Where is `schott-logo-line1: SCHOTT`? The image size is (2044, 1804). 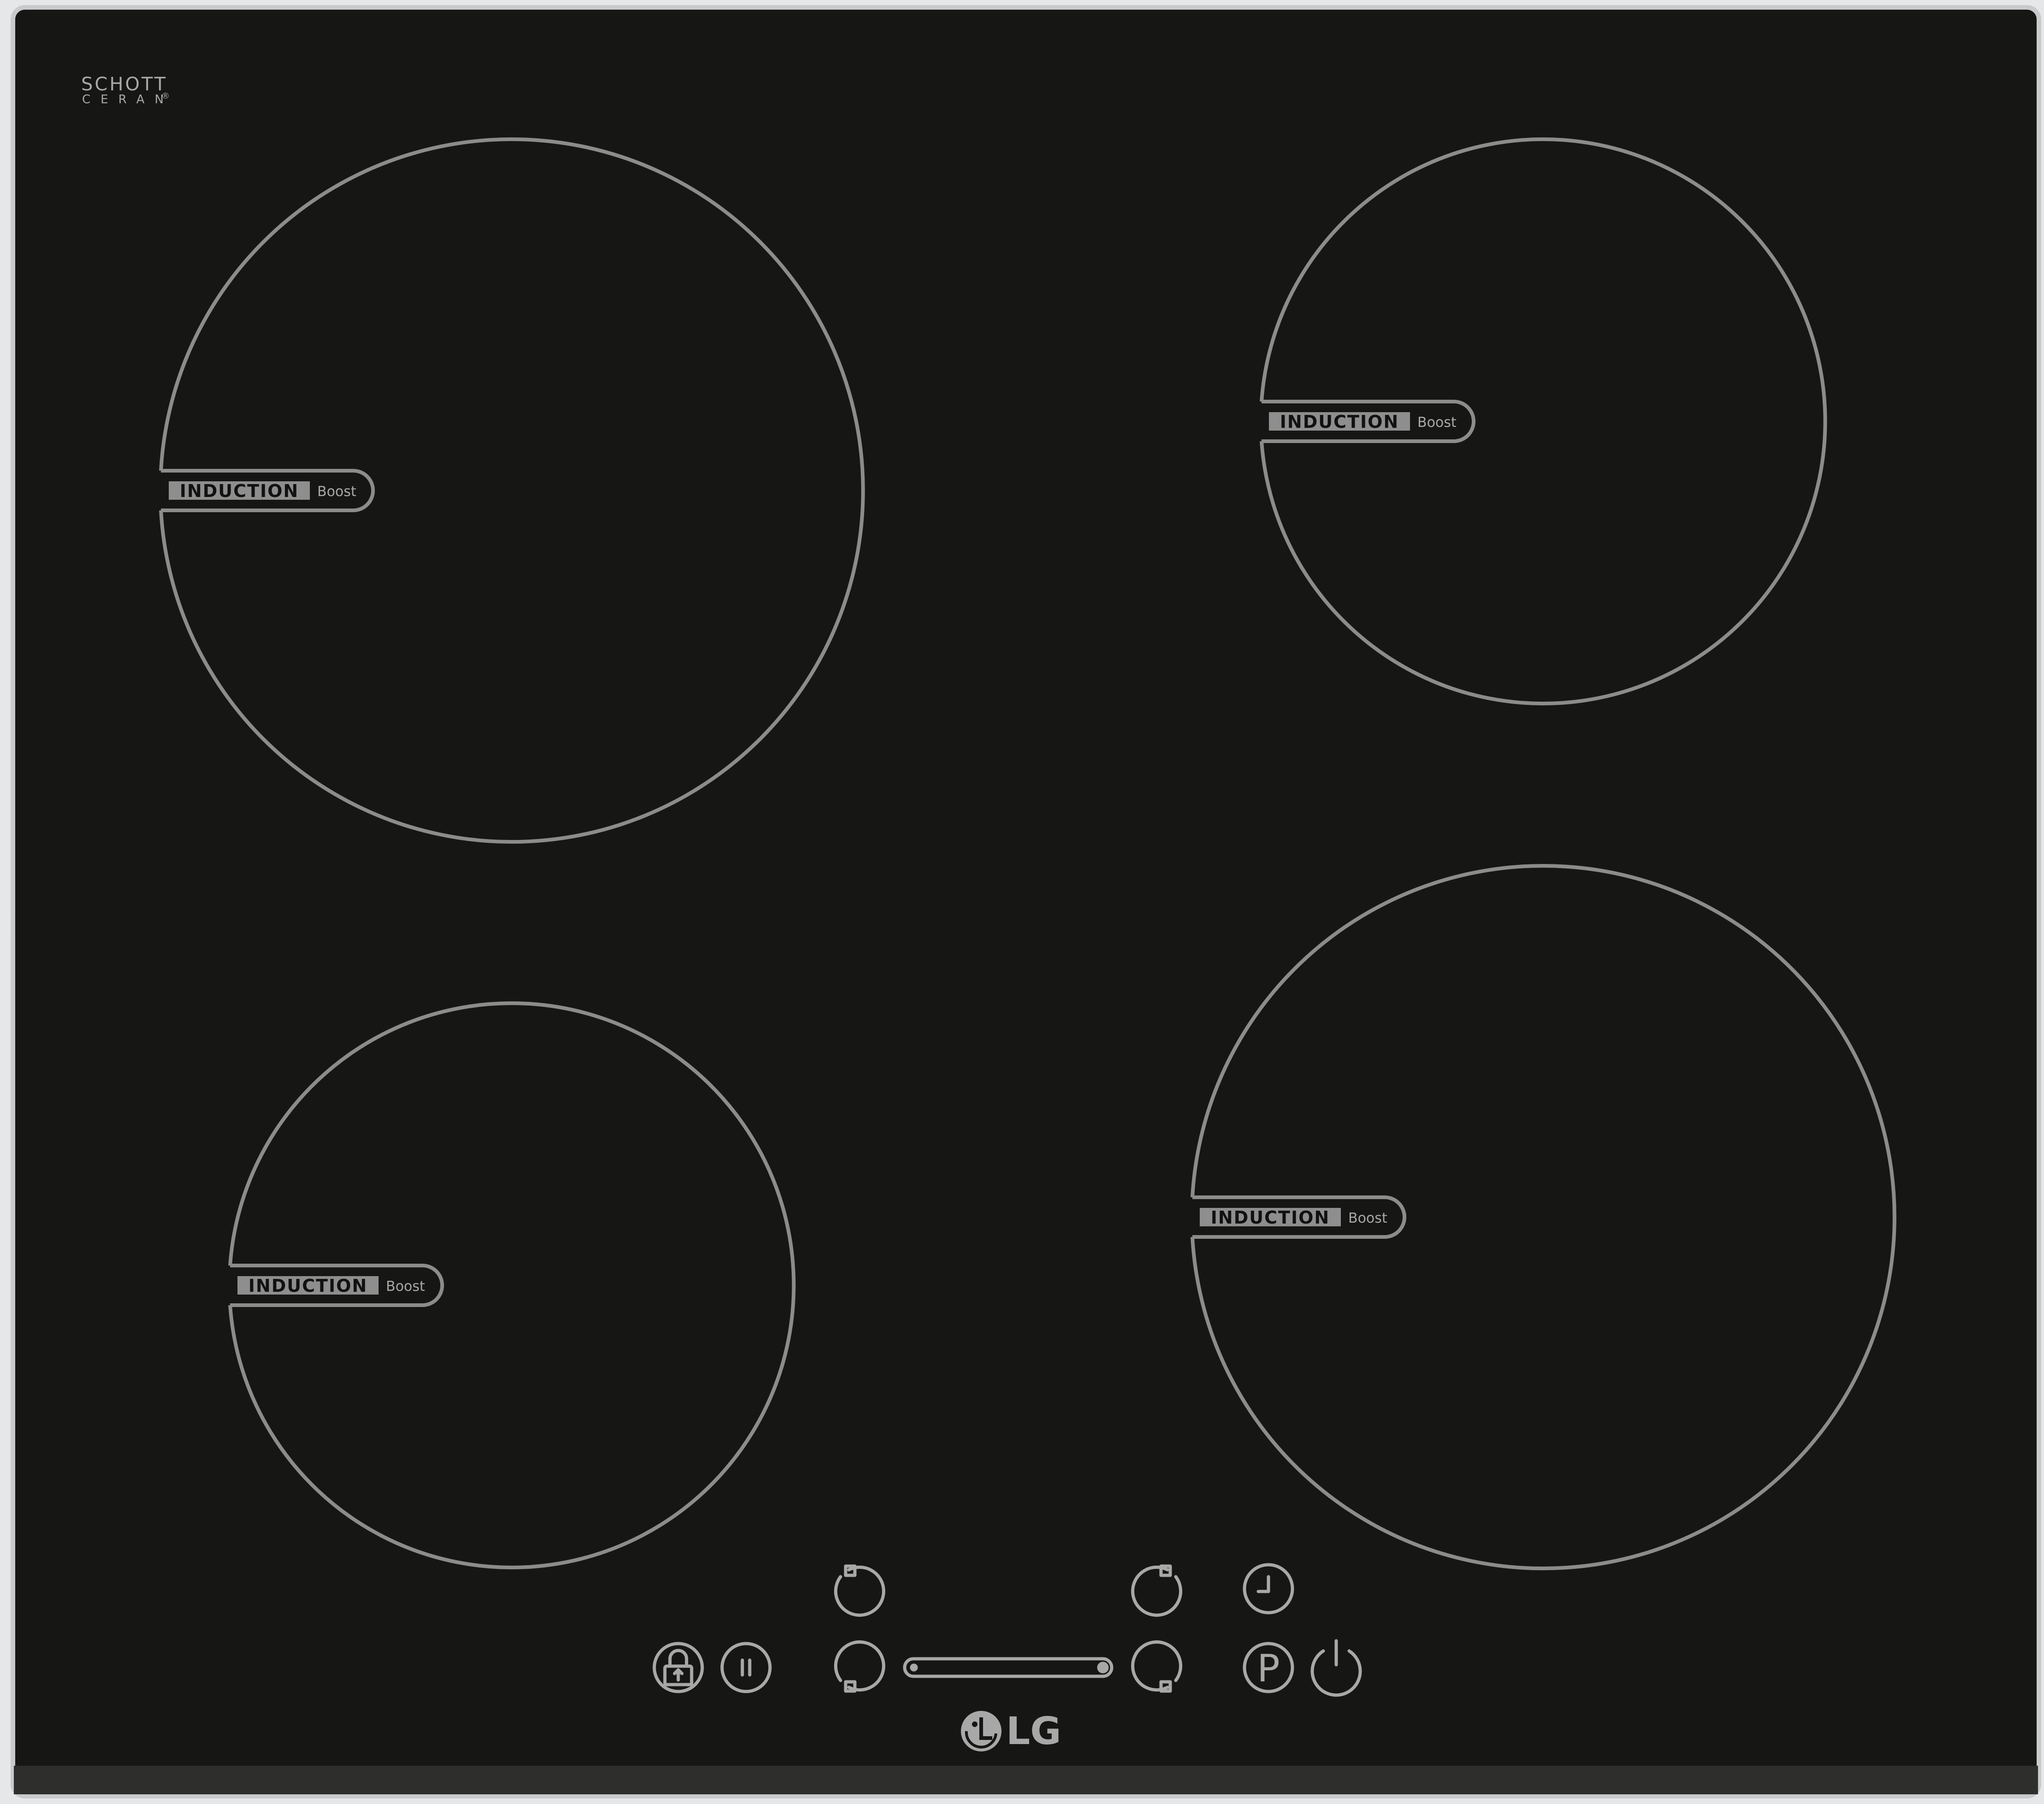
schott-logo-line1: SCHOTT is located at coordinates (124, 84).